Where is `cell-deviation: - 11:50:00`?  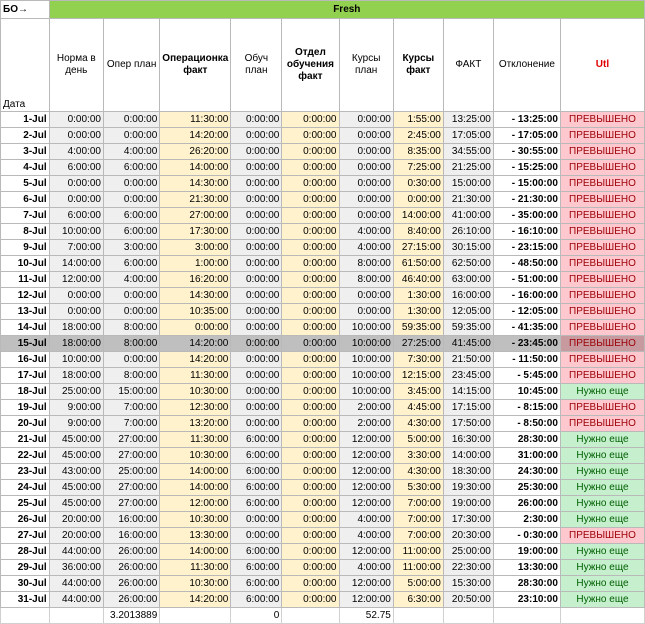 cell-deviation: - 11:50:00 is located at coordinates (526, 359).